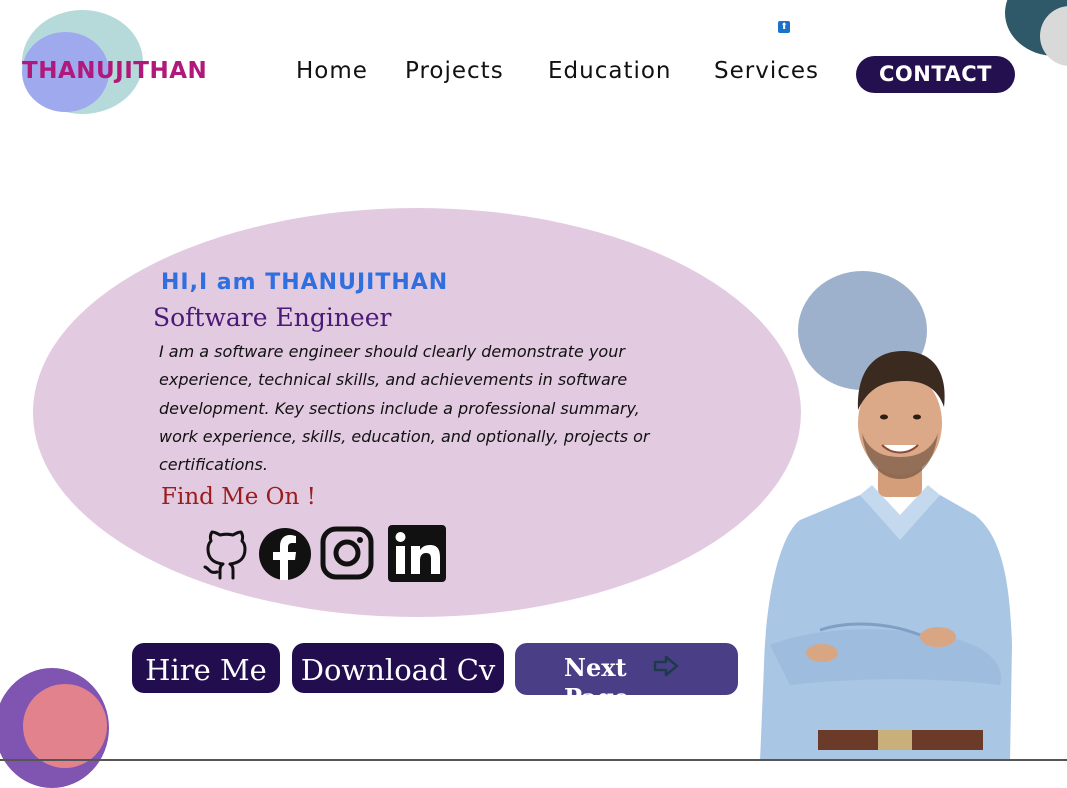 This screenshot has height=788, width=1067. Describe the element at coordinates (238, 497) in the screenshot. I see `find-me-heading: Find Me On !` at that location.